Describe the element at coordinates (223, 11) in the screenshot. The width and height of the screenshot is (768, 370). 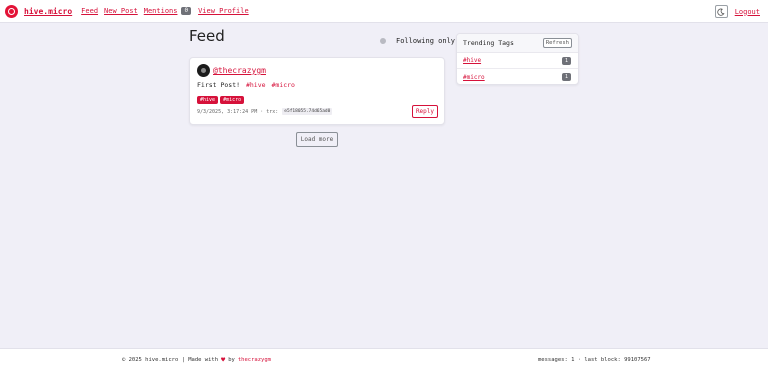
I see `nav-view-profile-link: View Profile` at that location.